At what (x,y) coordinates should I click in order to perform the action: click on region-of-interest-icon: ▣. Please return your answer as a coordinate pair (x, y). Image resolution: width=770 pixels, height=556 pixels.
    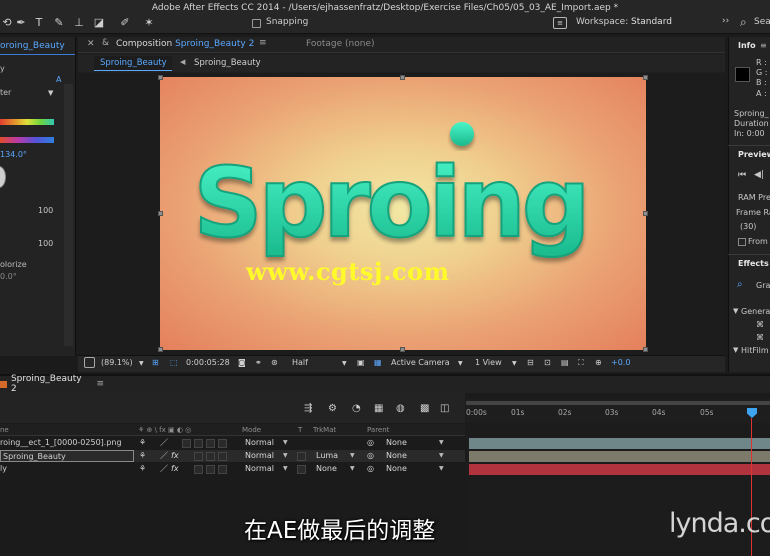
    Looking at the image, I should click on (361, 362).